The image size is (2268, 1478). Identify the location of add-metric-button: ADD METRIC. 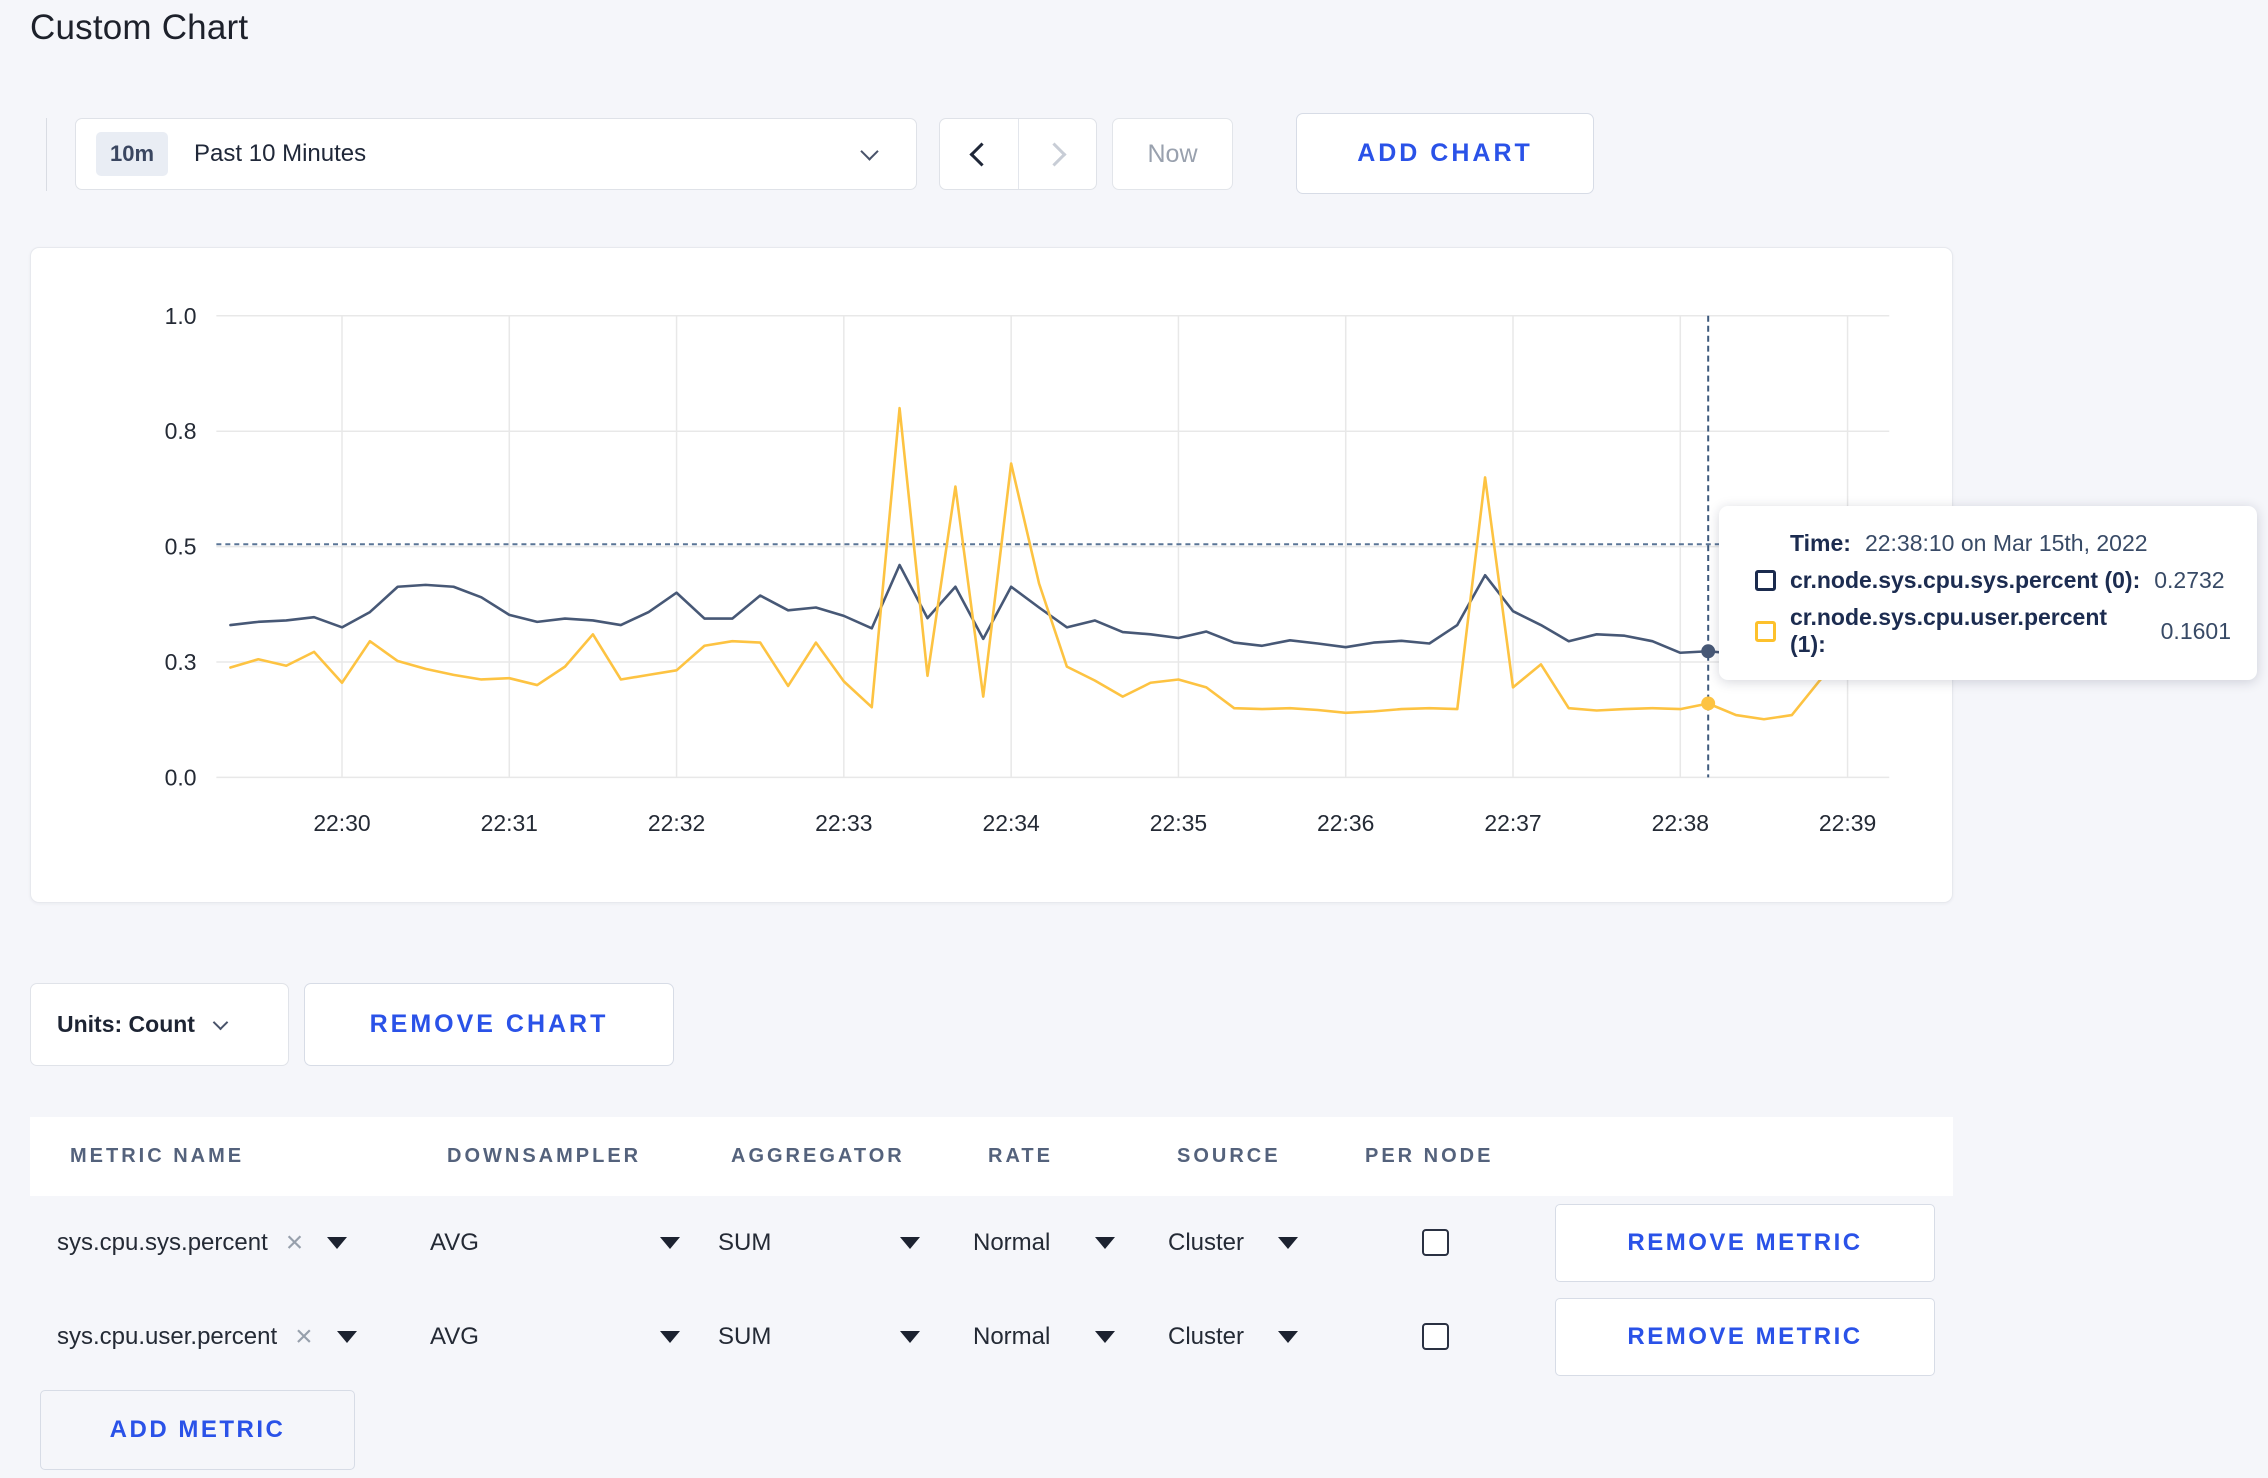
(197, 1430).